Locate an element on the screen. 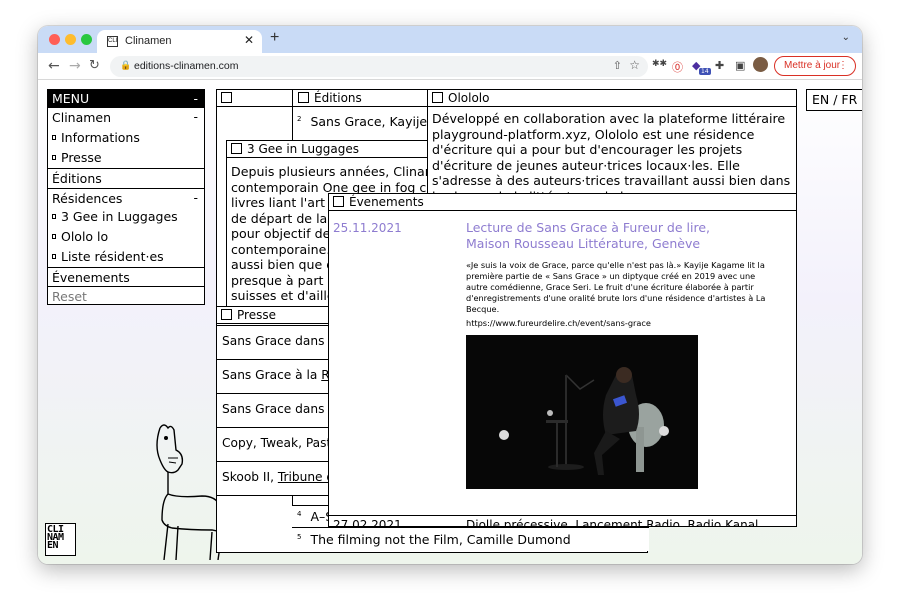  menu-item-label: Liste résident·es is located at coordinates (112, 256).